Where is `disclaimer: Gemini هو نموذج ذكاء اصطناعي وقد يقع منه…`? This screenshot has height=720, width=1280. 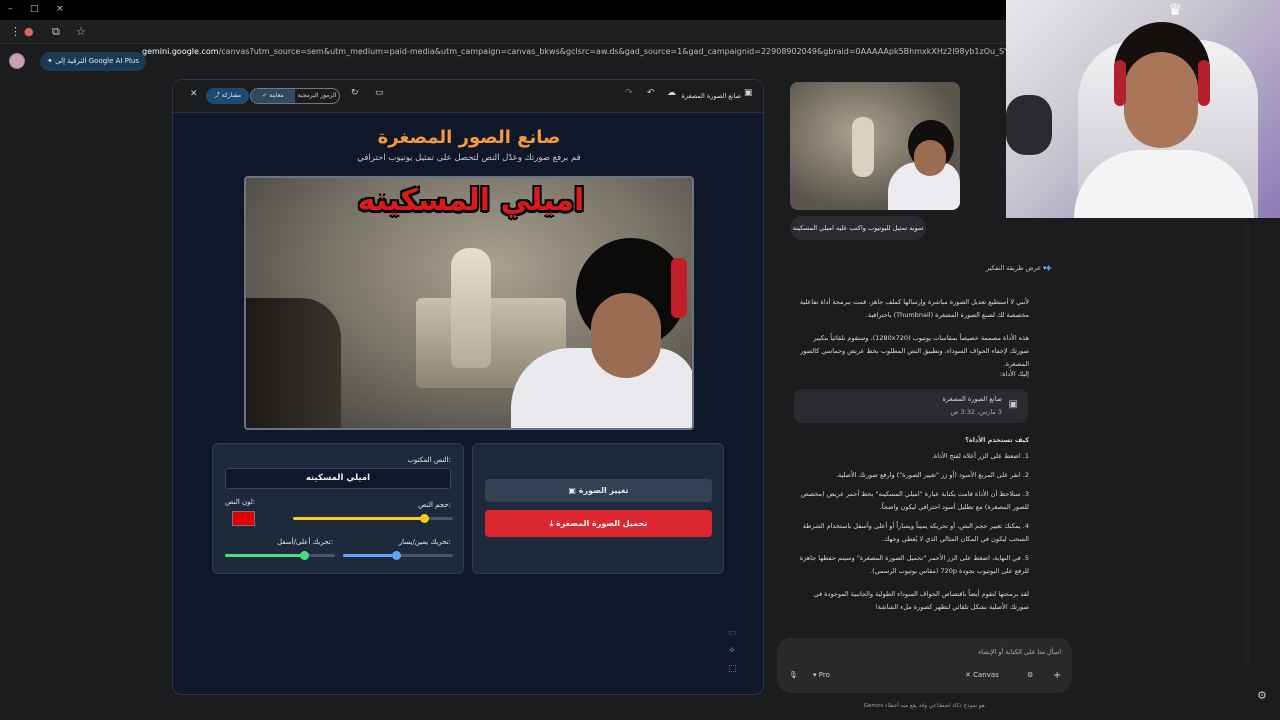 disclaimer: Gemini هو نموذج ذكاء اصطناعي وقد يقع منه… is located at coordinates (925, 706).